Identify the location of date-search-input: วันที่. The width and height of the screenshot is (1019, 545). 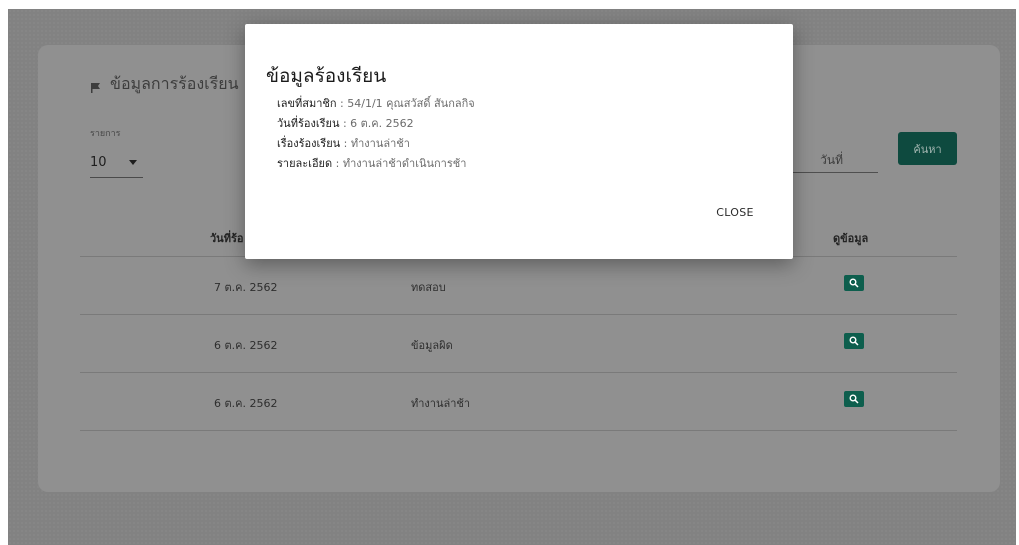
(832, 160).